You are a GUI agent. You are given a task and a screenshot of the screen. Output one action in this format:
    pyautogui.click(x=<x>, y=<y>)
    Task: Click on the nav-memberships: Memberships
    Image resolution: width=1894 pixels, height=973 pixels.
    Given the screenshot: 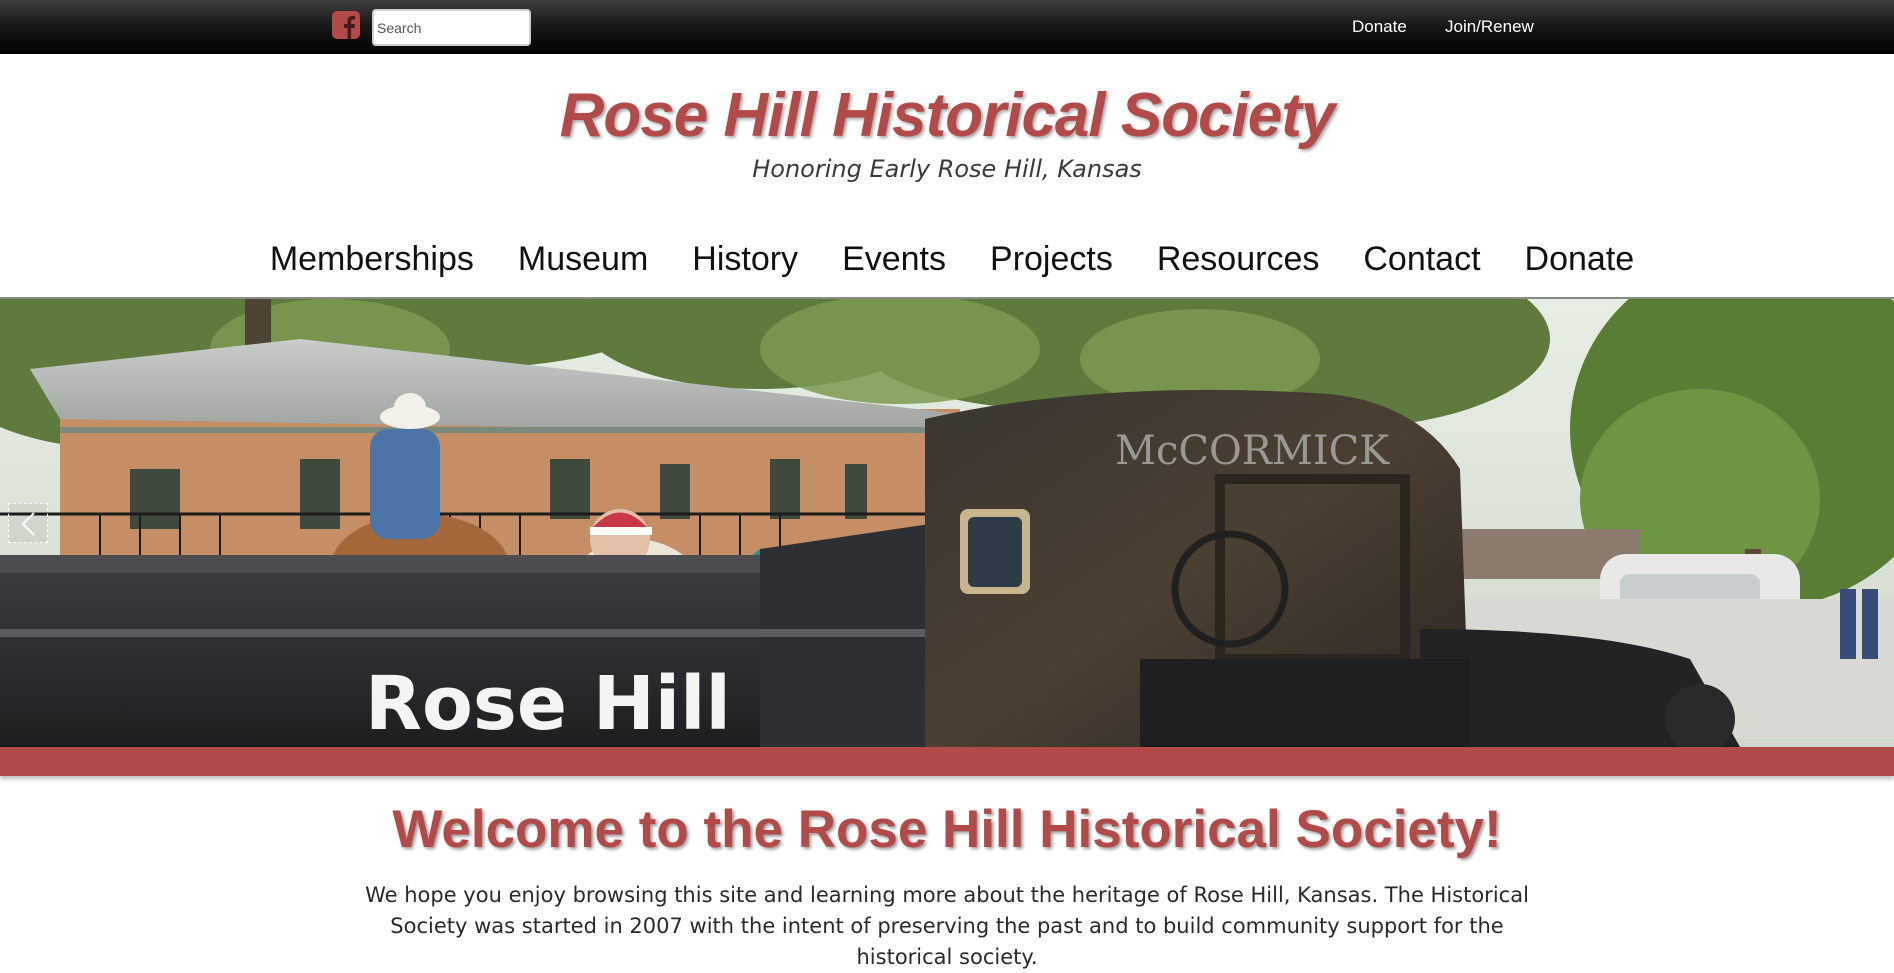 What is the action you would take?
    pyautogui.click(x=372, y=259)
    